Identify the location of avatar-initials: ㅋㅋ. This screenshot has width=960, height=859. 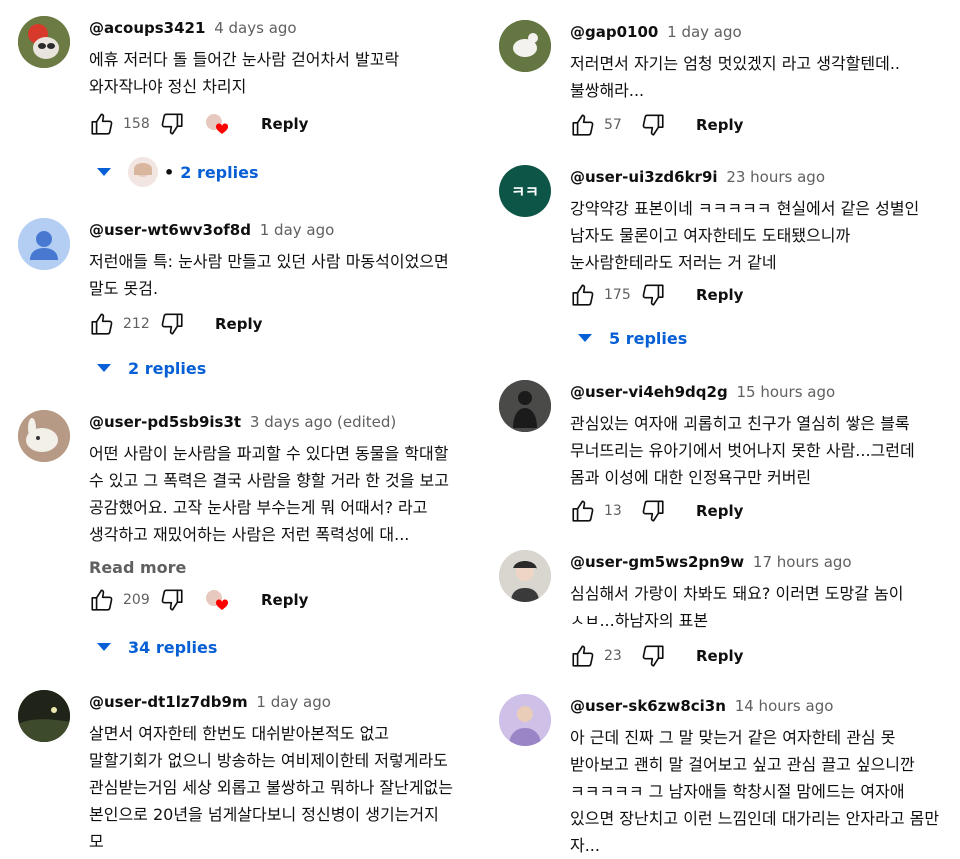
(525, 191).